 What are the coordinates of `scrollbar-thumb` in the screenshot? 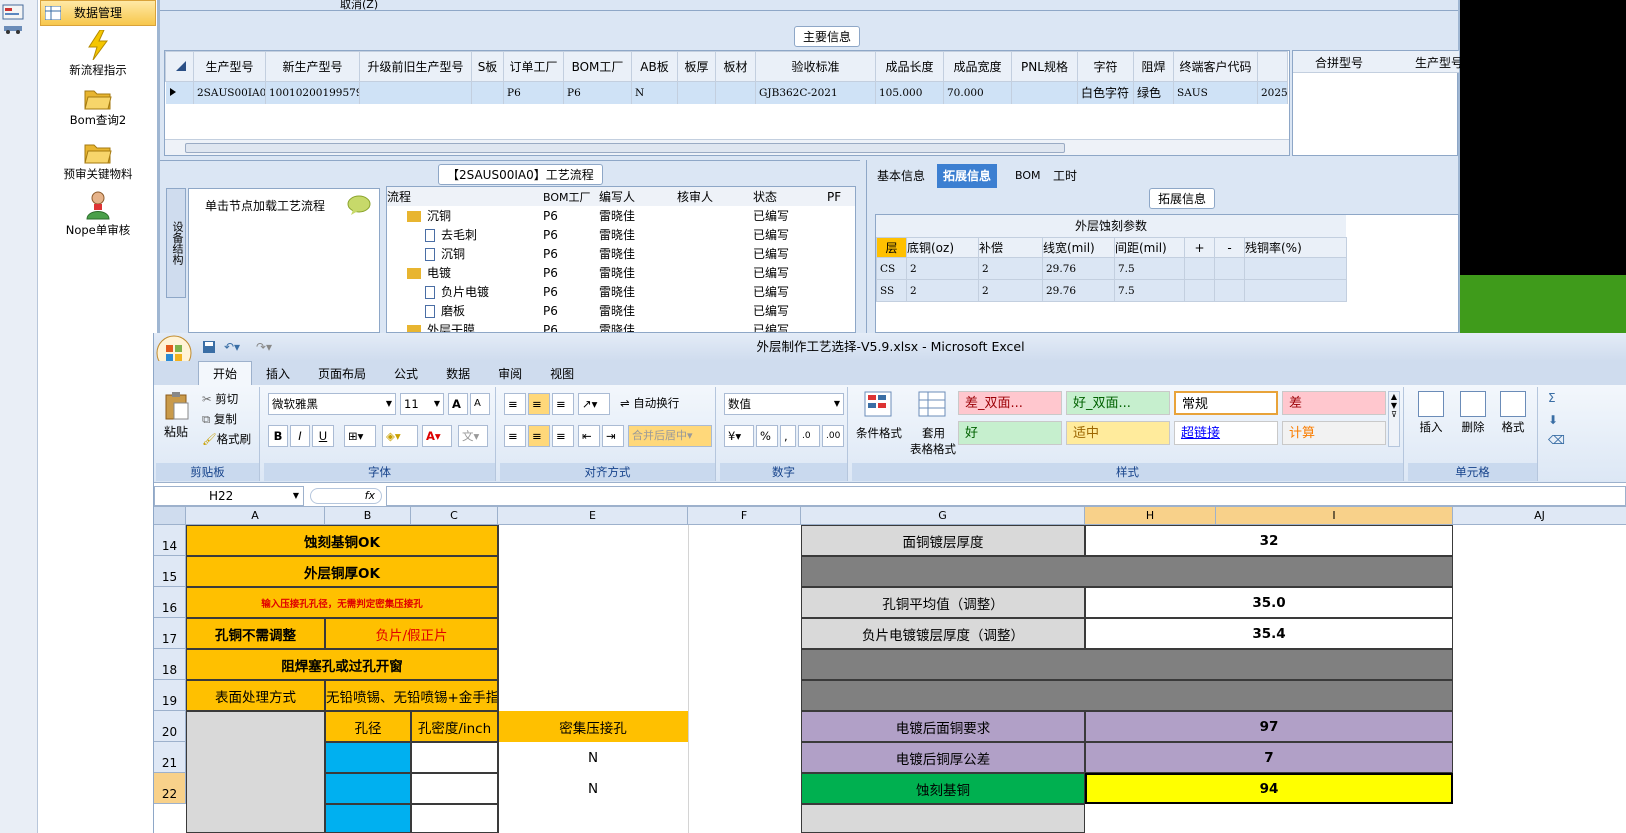 It's located at (625, 148).